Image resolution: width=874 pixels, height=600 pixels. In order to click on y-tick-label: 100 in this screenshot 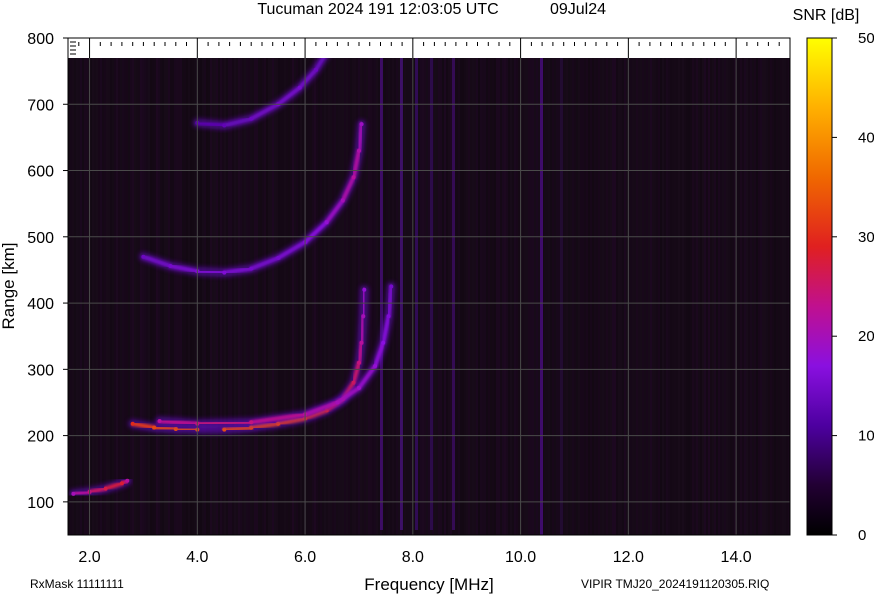, I will do `click(40, 503)`.